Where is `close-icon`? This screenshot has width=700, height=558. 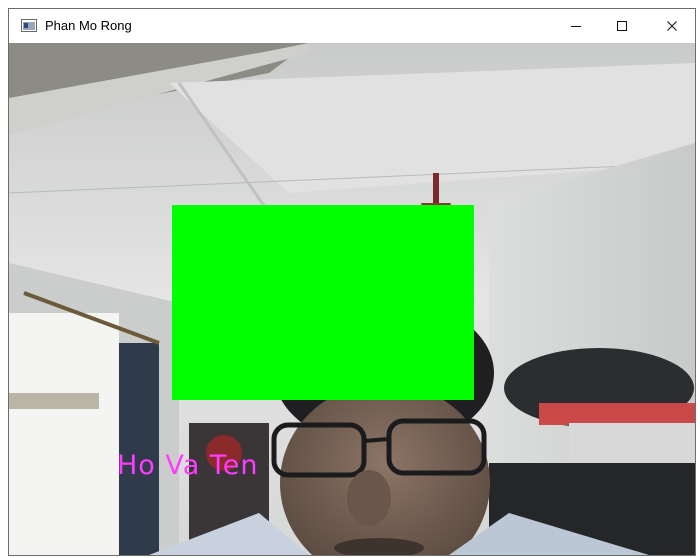
close-icon is located at coordinates (672, 26).